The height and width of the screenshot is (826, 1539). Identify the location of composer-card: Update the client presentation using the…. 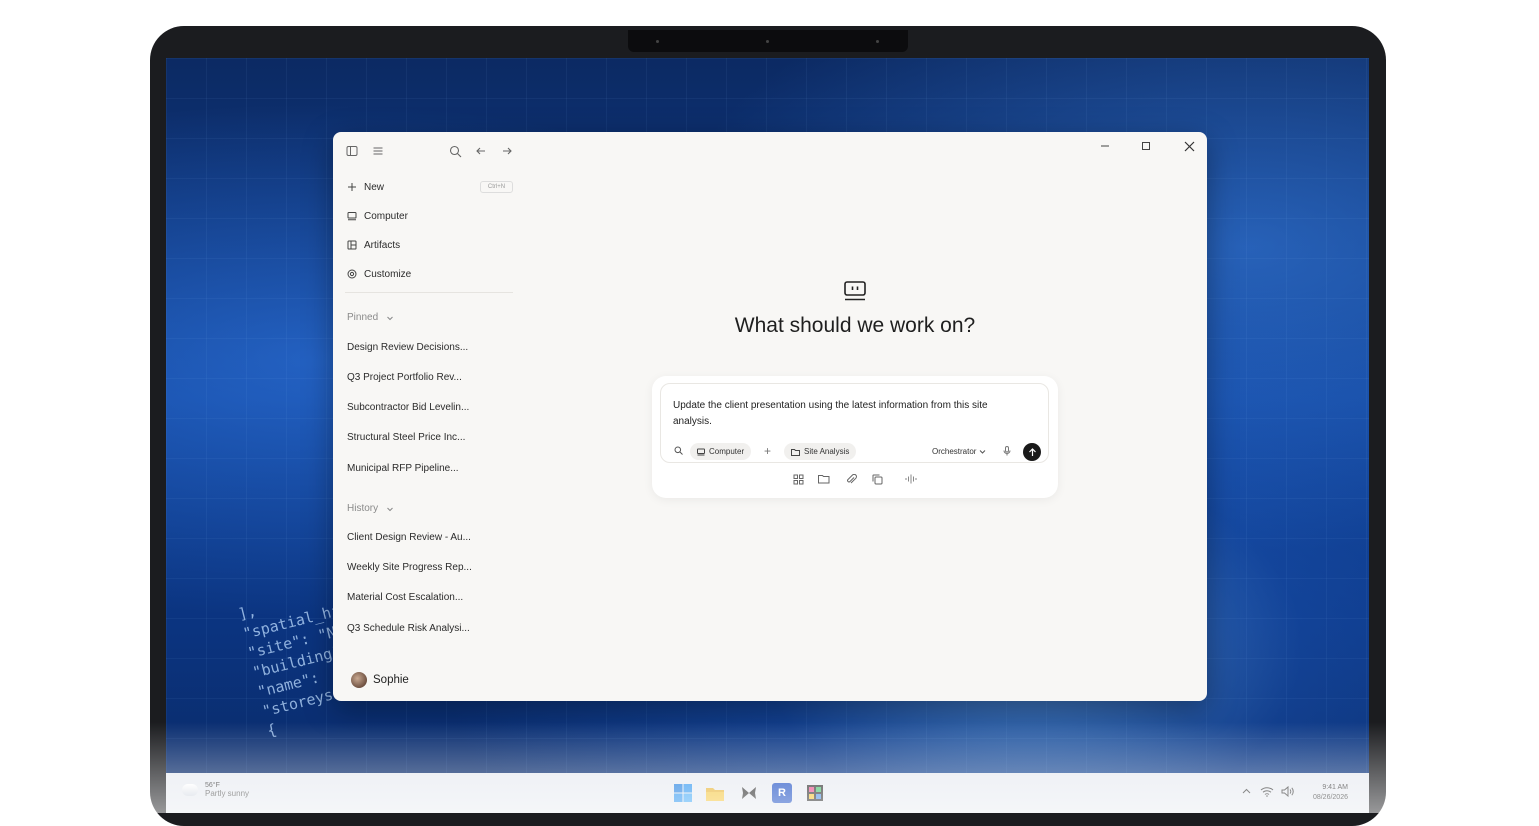
(855, 437).